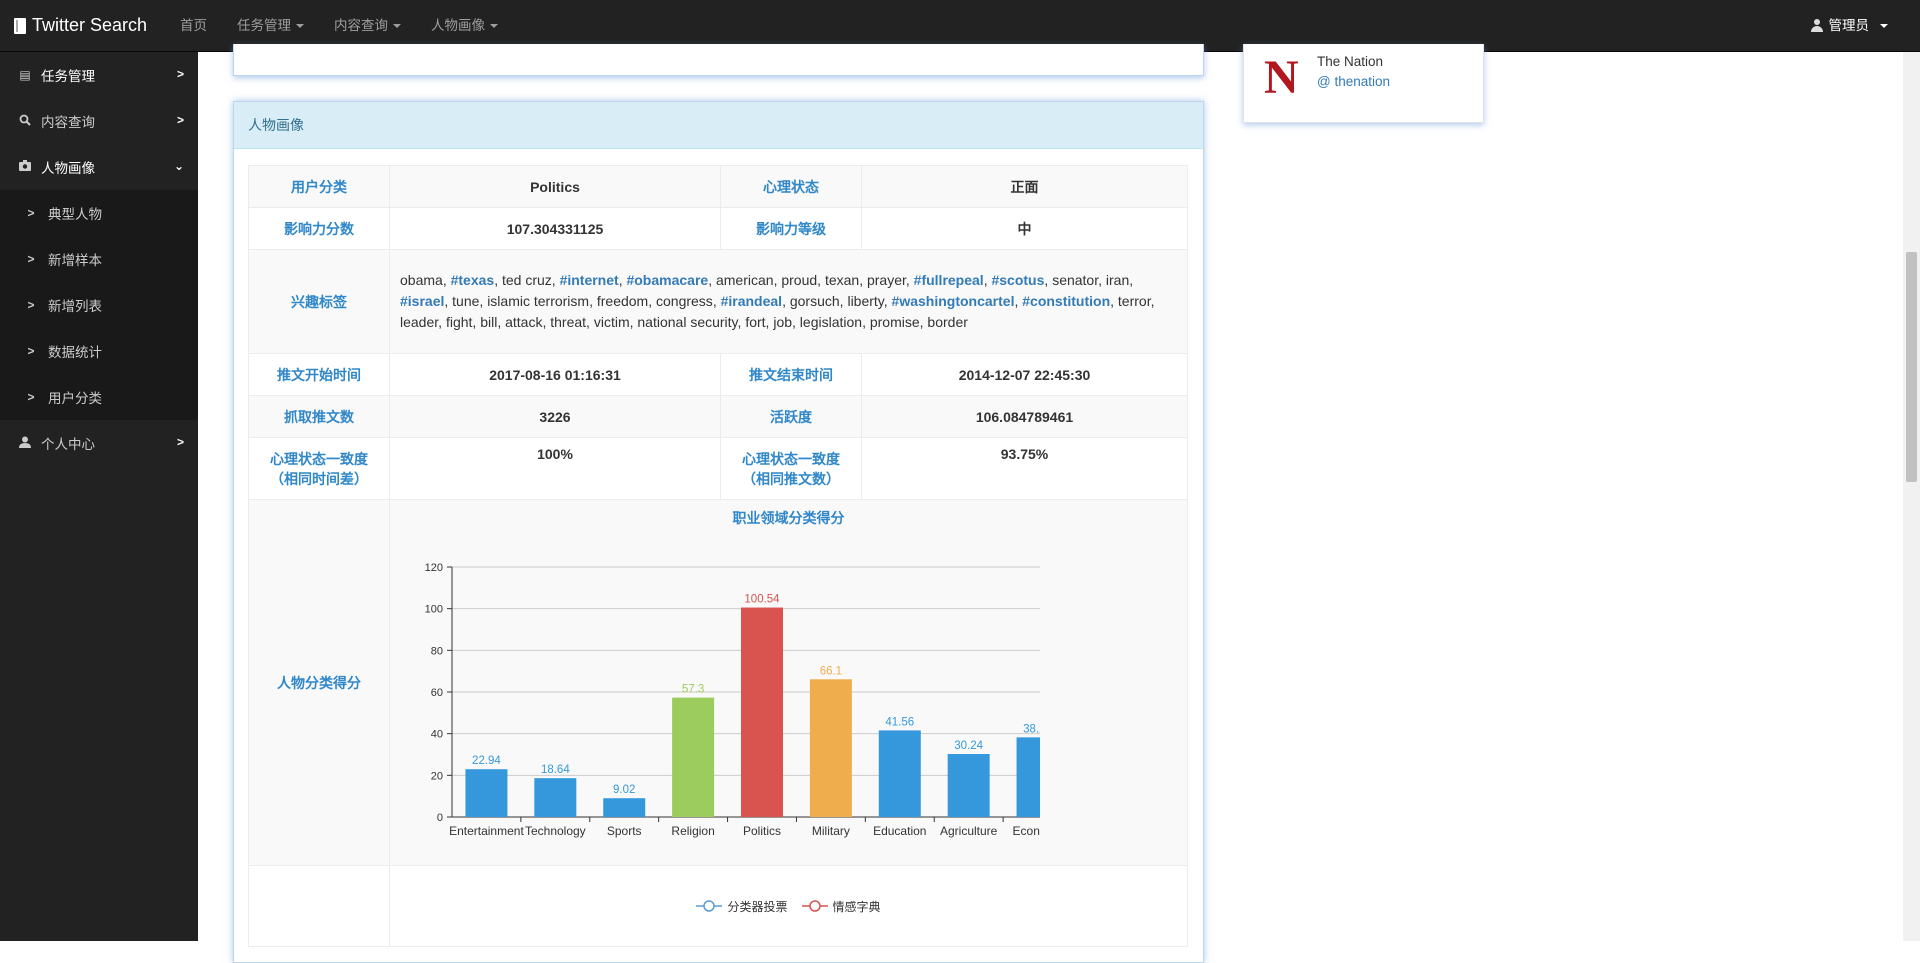  I want to click on x-tick-label: Education, so click(899, 831).